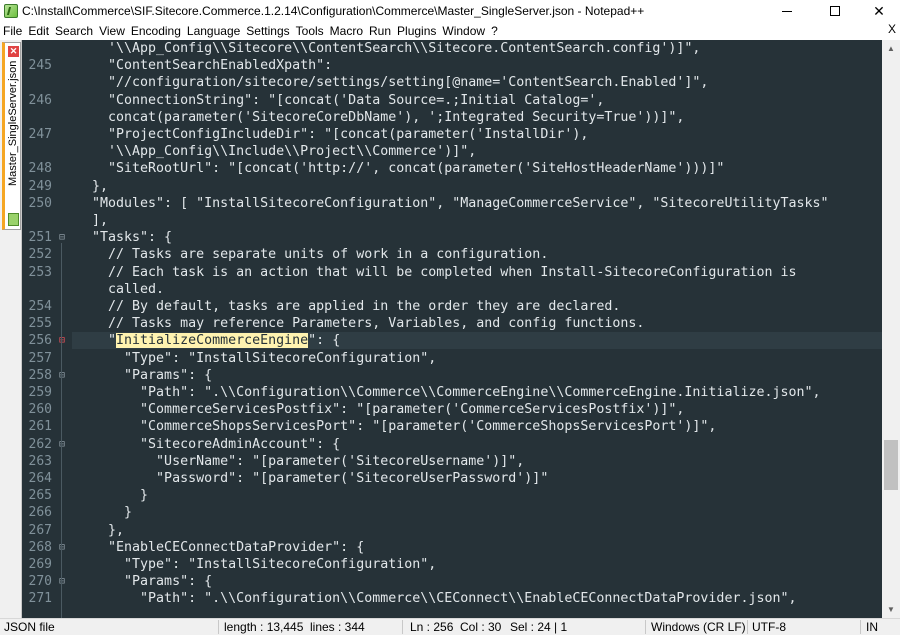 Image resolution: width=900 pixels, height=635 pixels. I want to click on code-line: "EnableCEConnectDataProvider": {, so click(477, 547).